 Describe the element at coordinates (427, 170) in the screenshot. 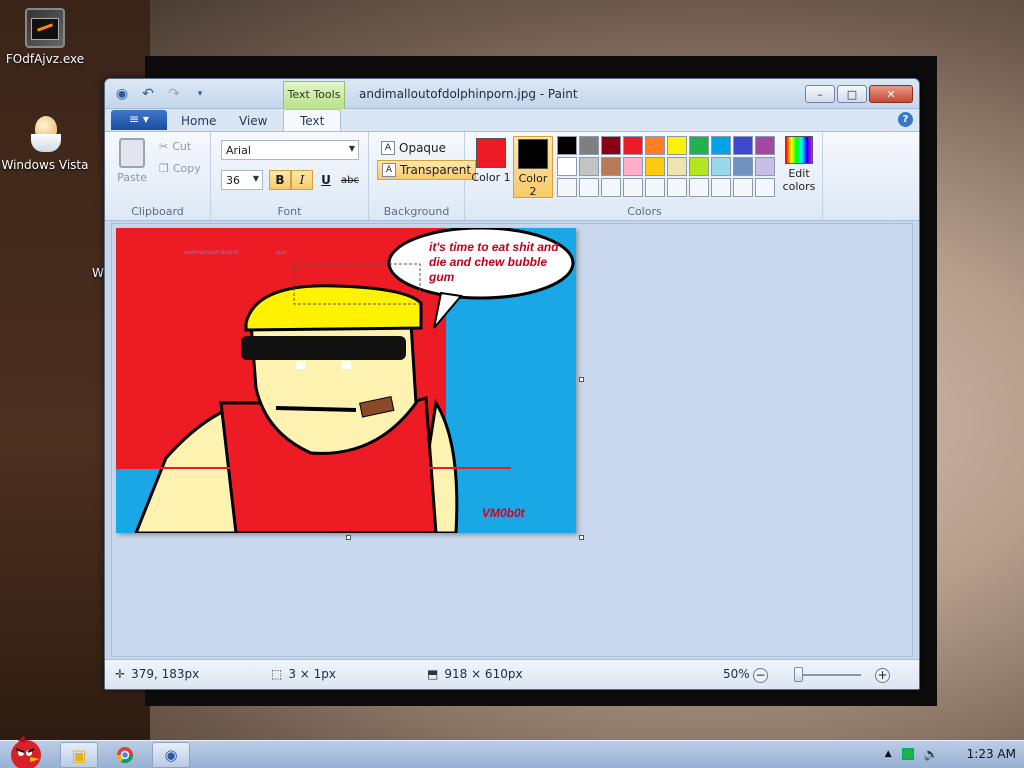

I see `transparent-button: A Transparent` at that location.